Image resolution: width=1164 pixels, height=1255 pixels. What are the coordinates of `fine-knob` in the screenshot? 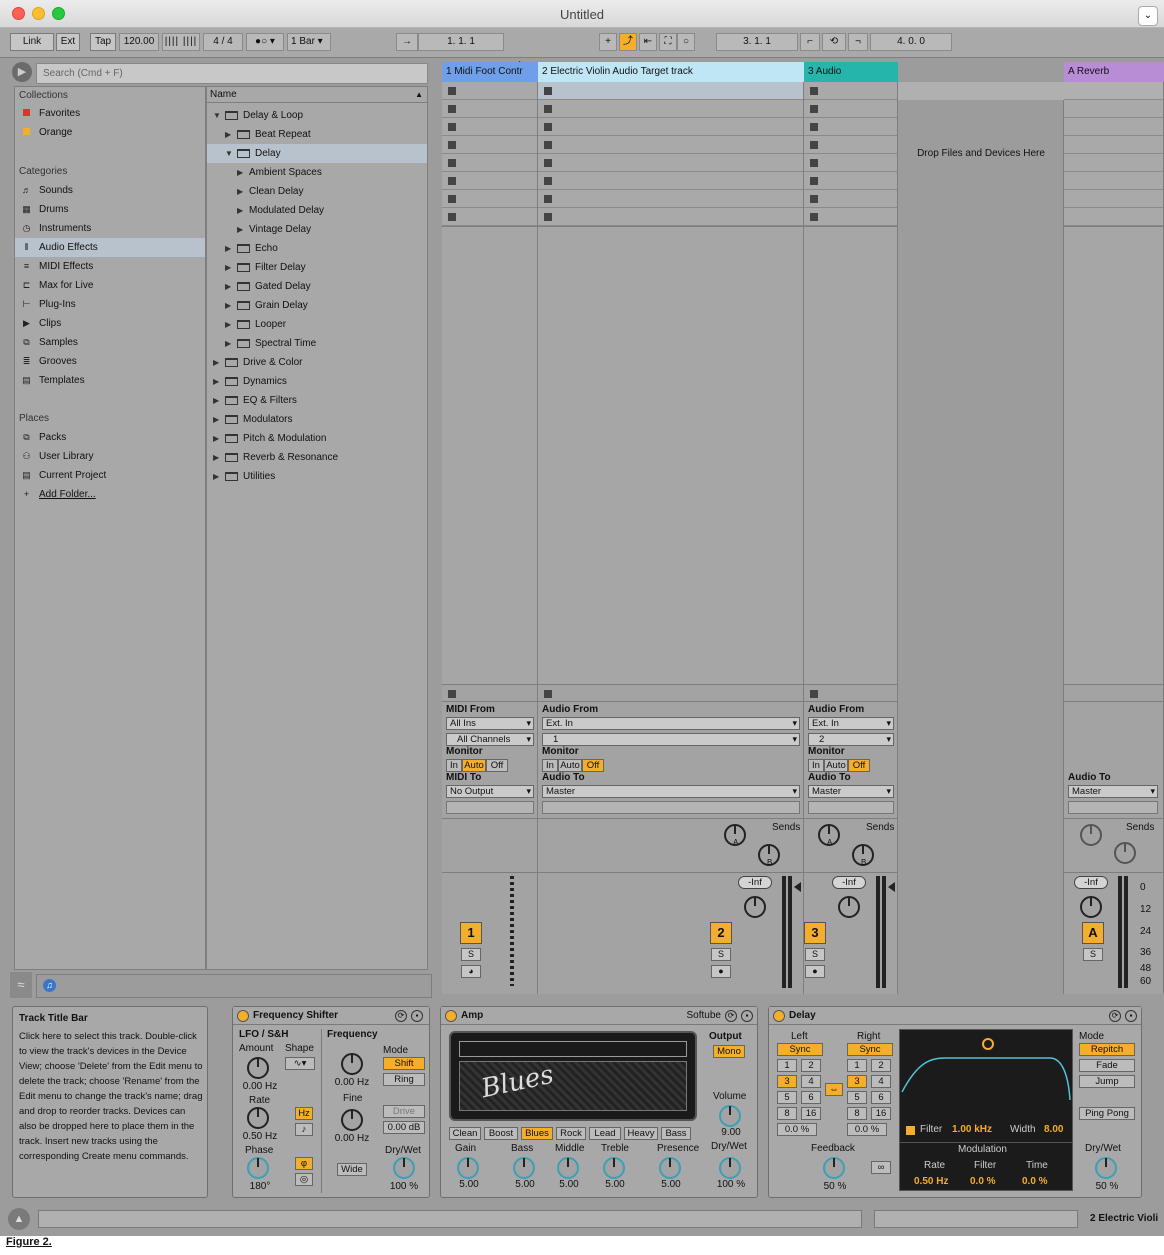 It's located at (352, 1120).